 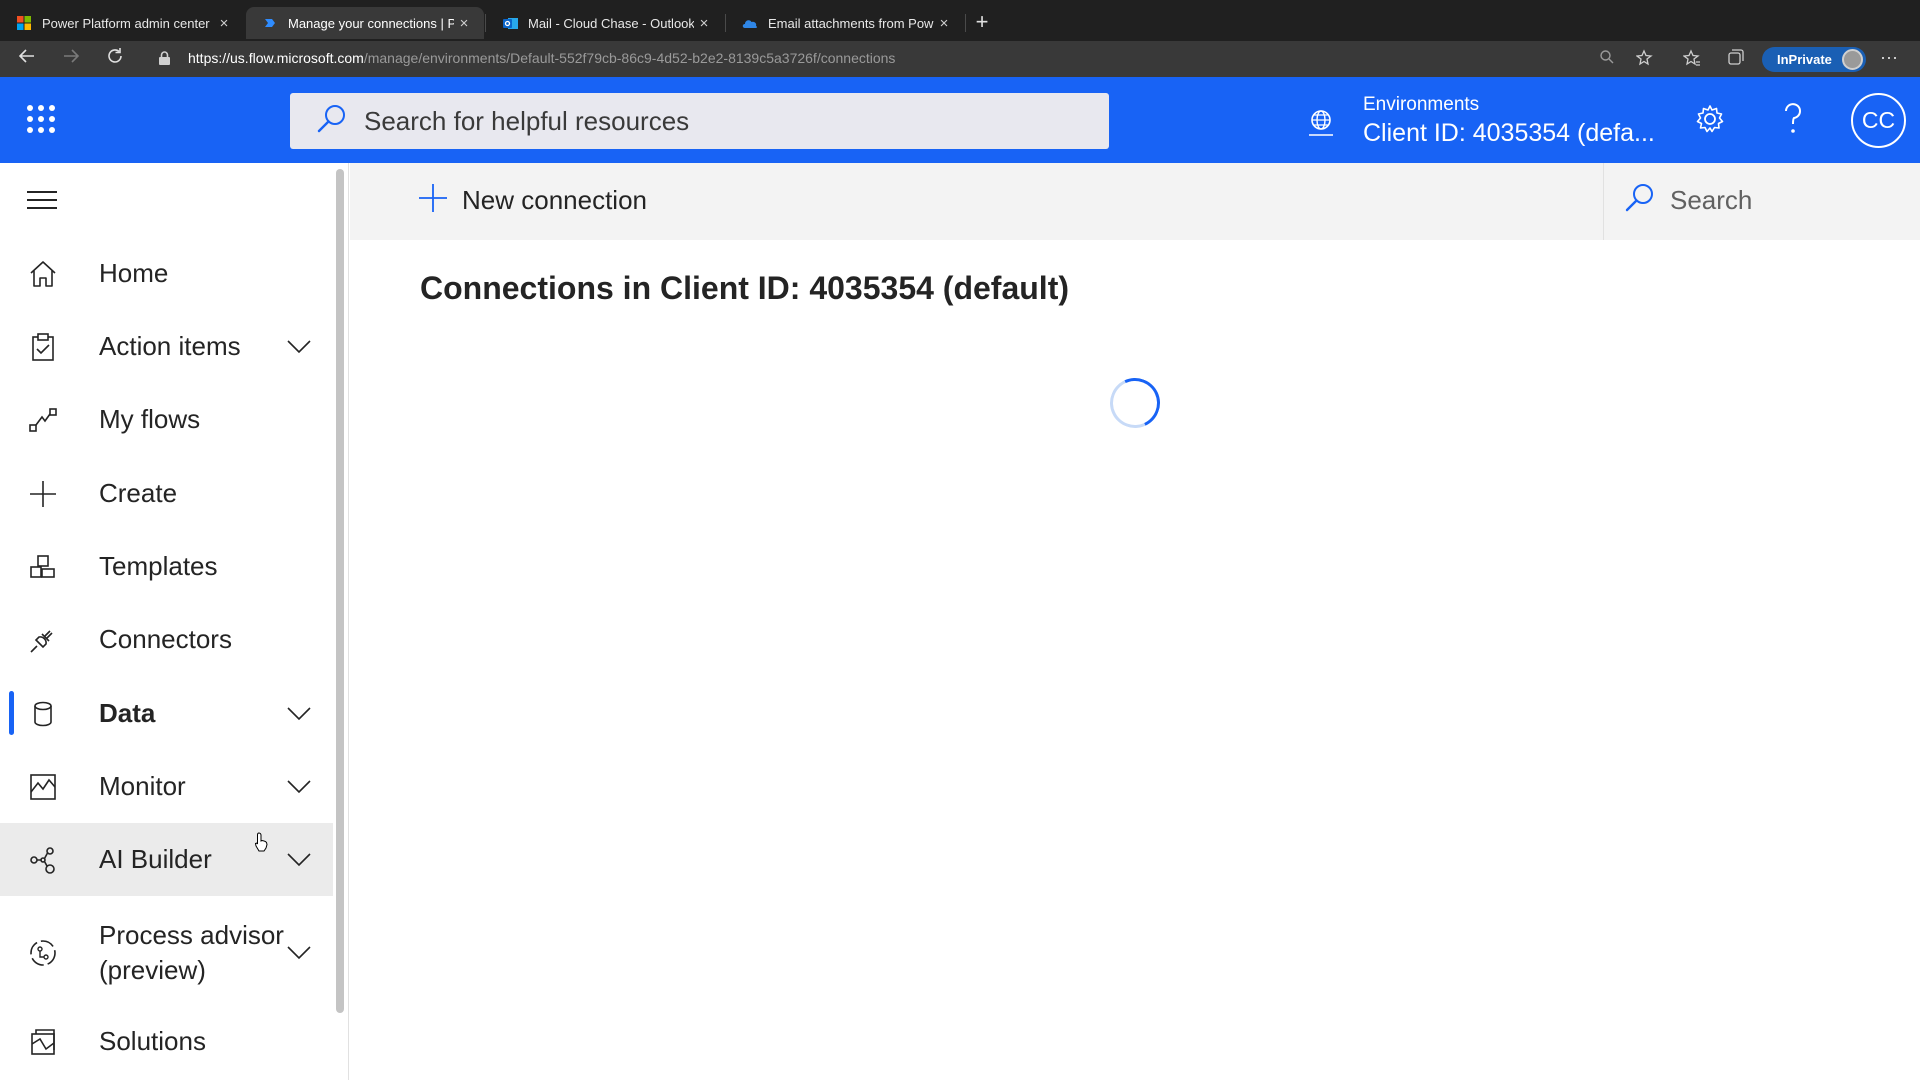 What do you see at coordinates (138, 493) in the screenshot?
I see `sidebar-item-label: Create` at bounding box center [138, 493].